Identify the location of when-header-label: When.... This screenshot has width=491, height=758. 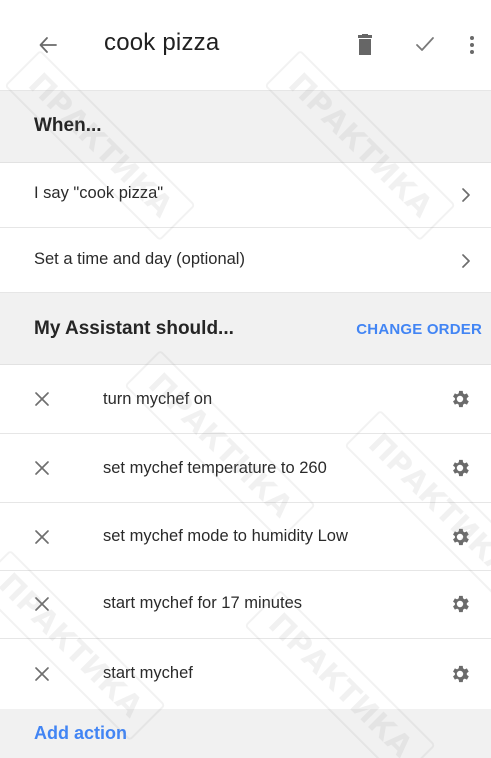
(68, 125).